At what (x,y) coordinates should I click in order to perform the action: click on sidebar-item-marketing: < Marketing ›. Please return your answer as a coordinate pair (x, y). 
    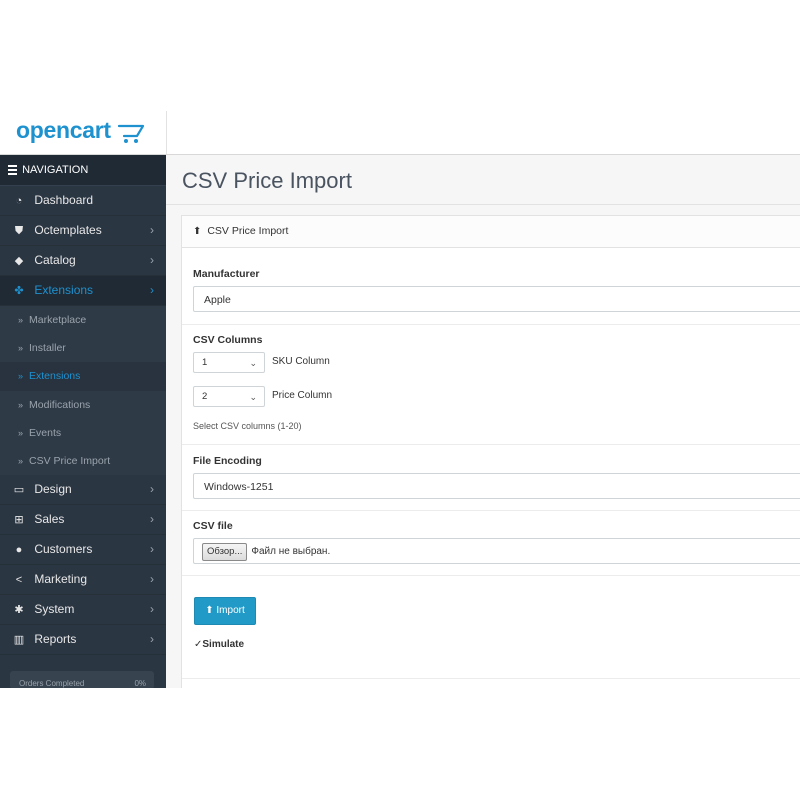
    Looking at the image, I should click on (83, 580).